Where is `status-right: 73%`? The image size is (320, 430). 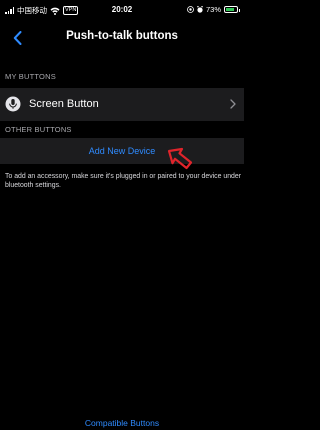 status-right: 73% is located at coordinates (213, 9).